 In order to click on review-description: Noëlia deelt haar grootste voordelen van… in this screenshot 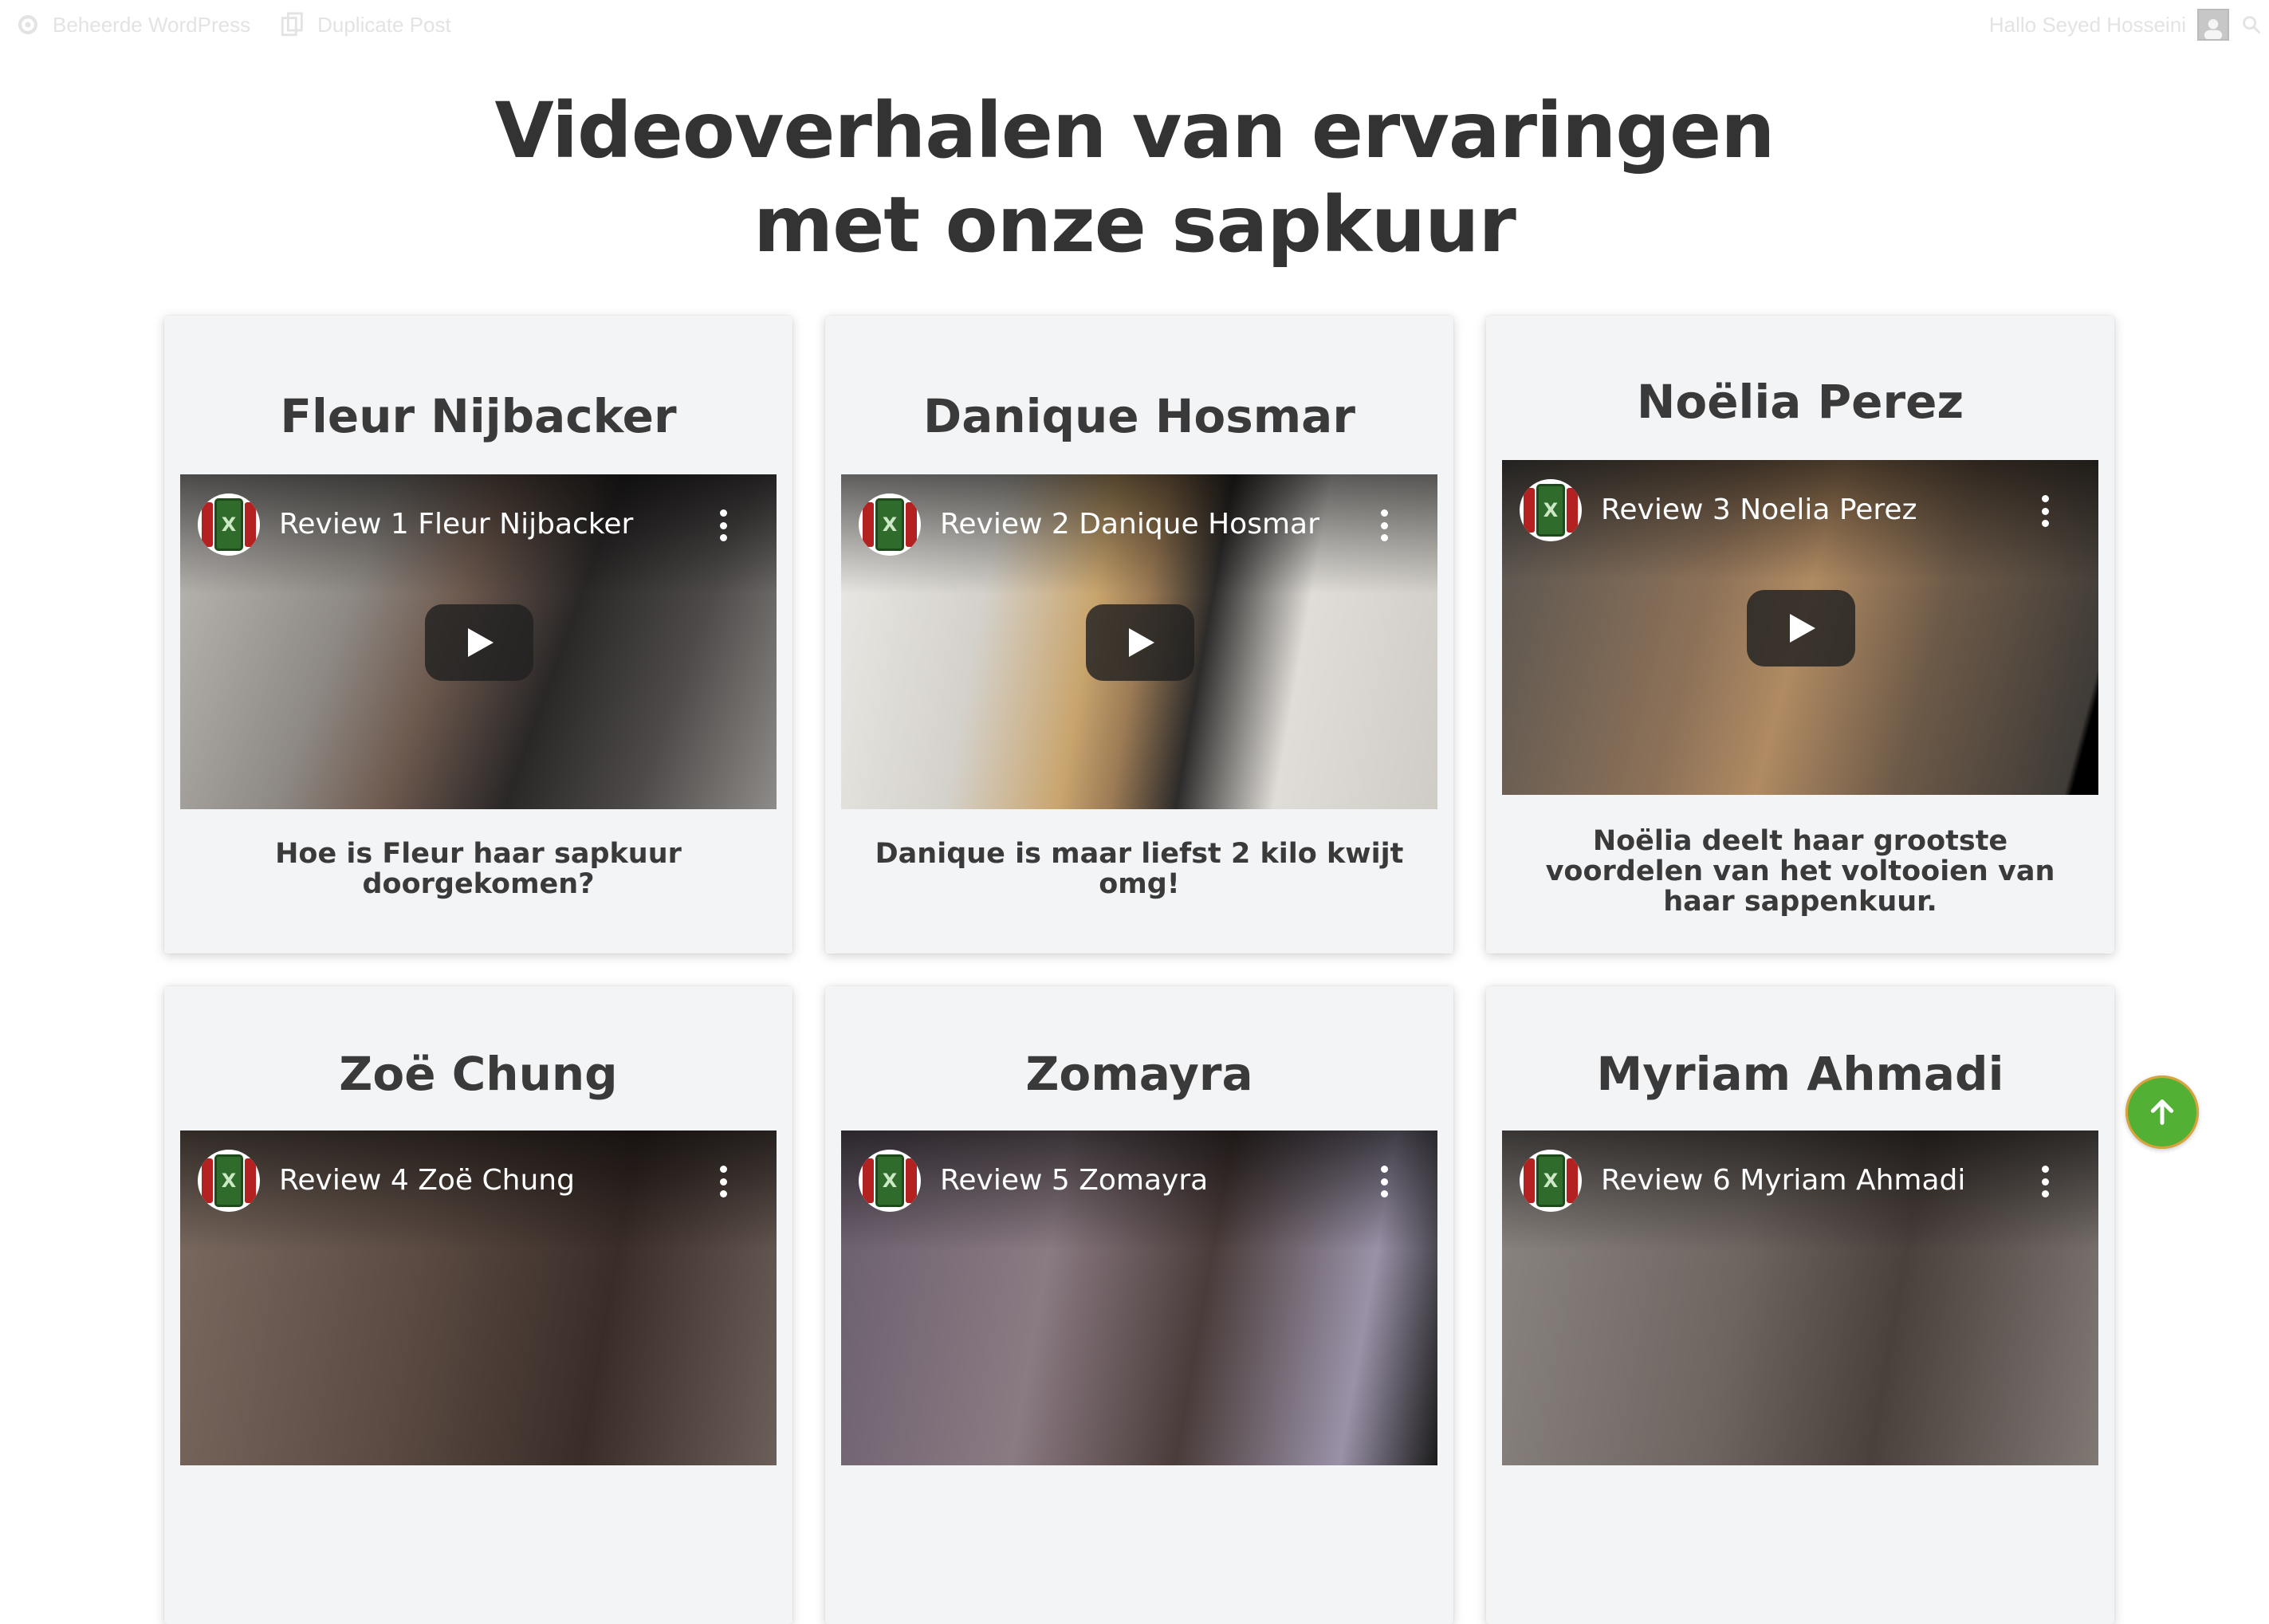, I will do `click(1800, 872)`.